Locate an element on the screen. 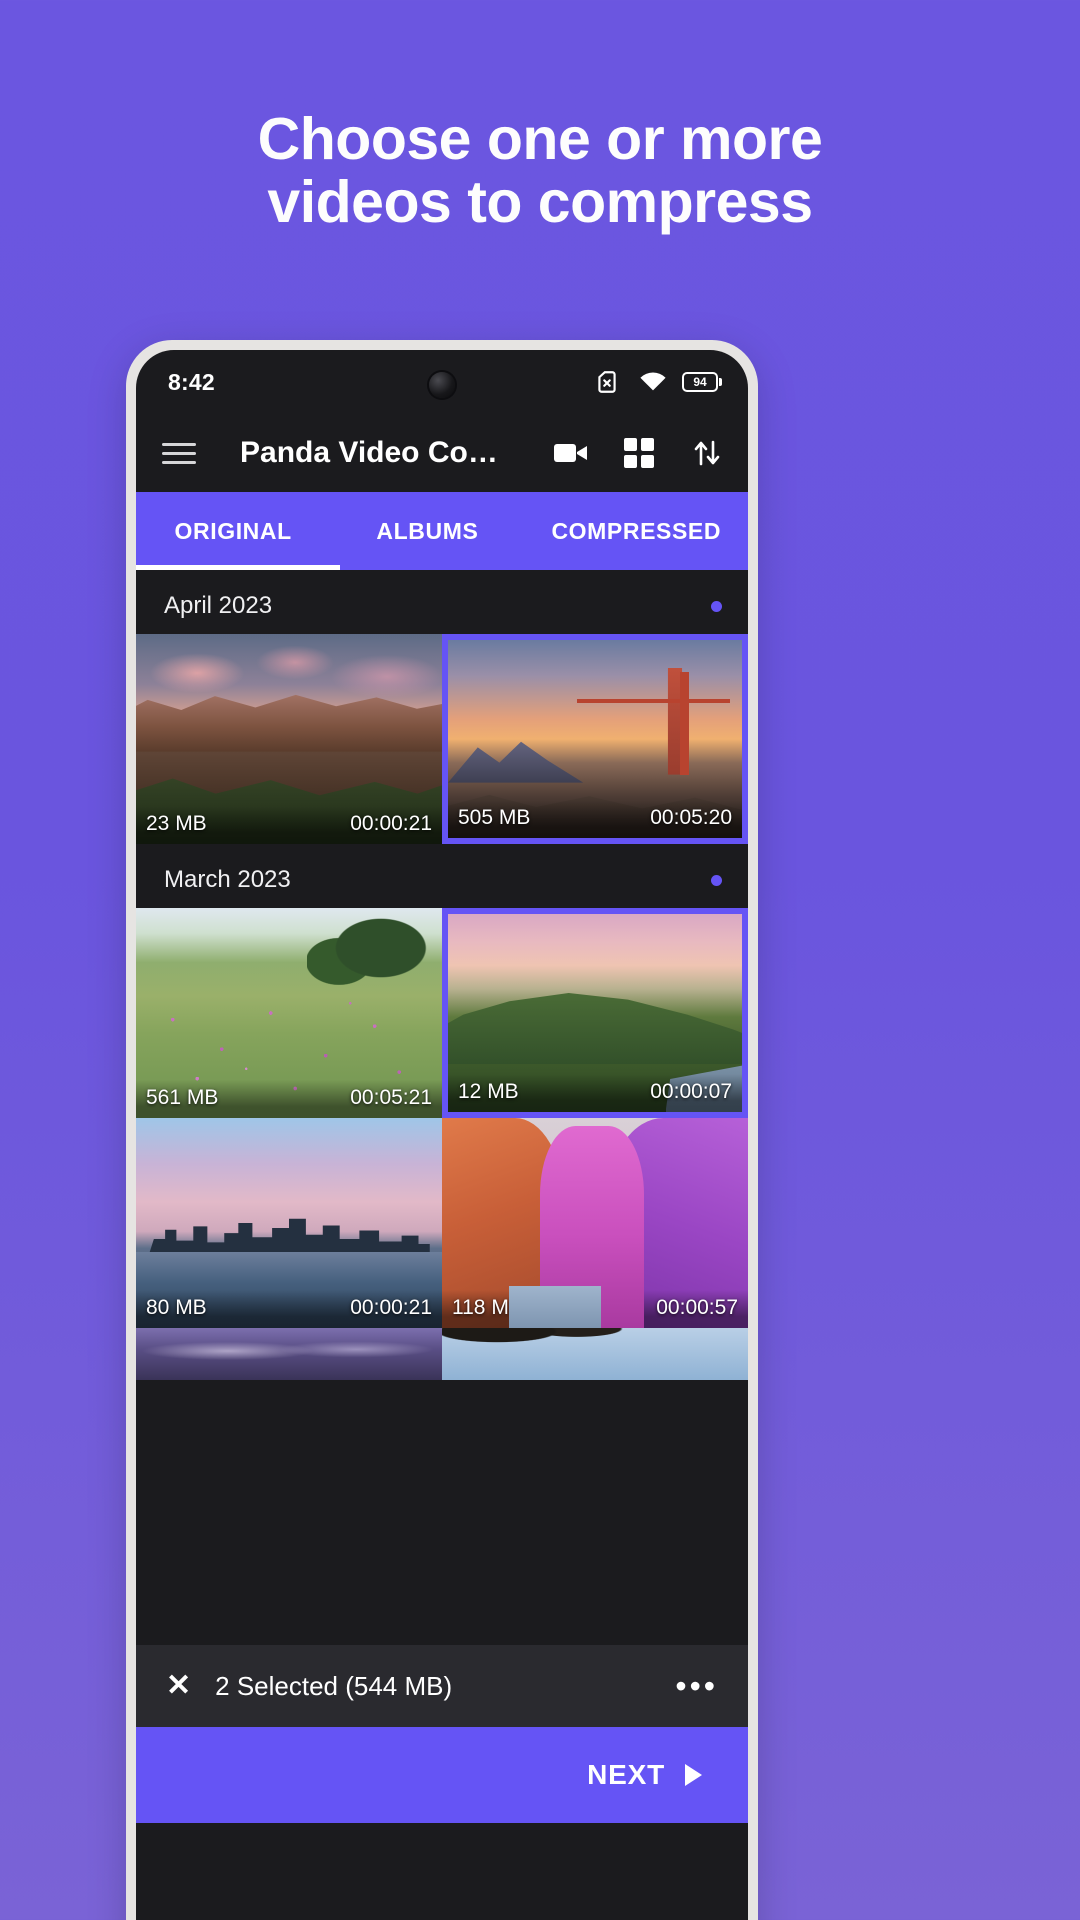 The image size is (1080, 1920). hamburger-menu-icon is located at coordinates (179, 453).